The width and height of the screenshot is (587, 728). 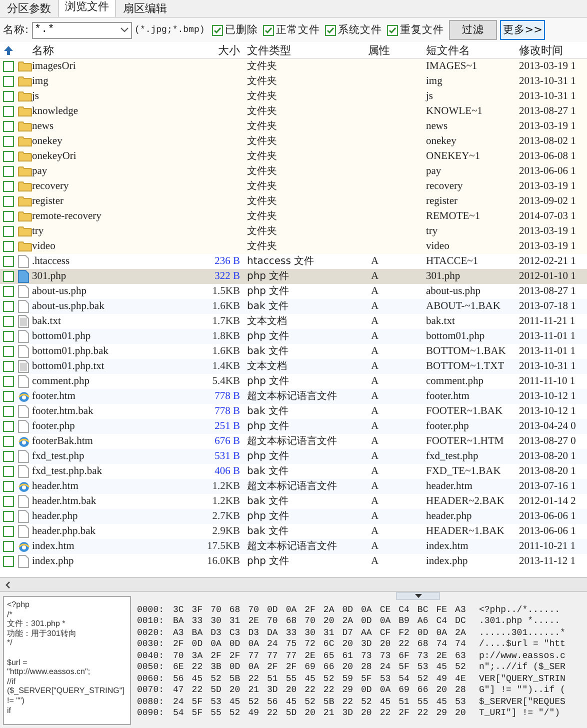 I want to click on collapse-handle, so click(x=418, y=596).